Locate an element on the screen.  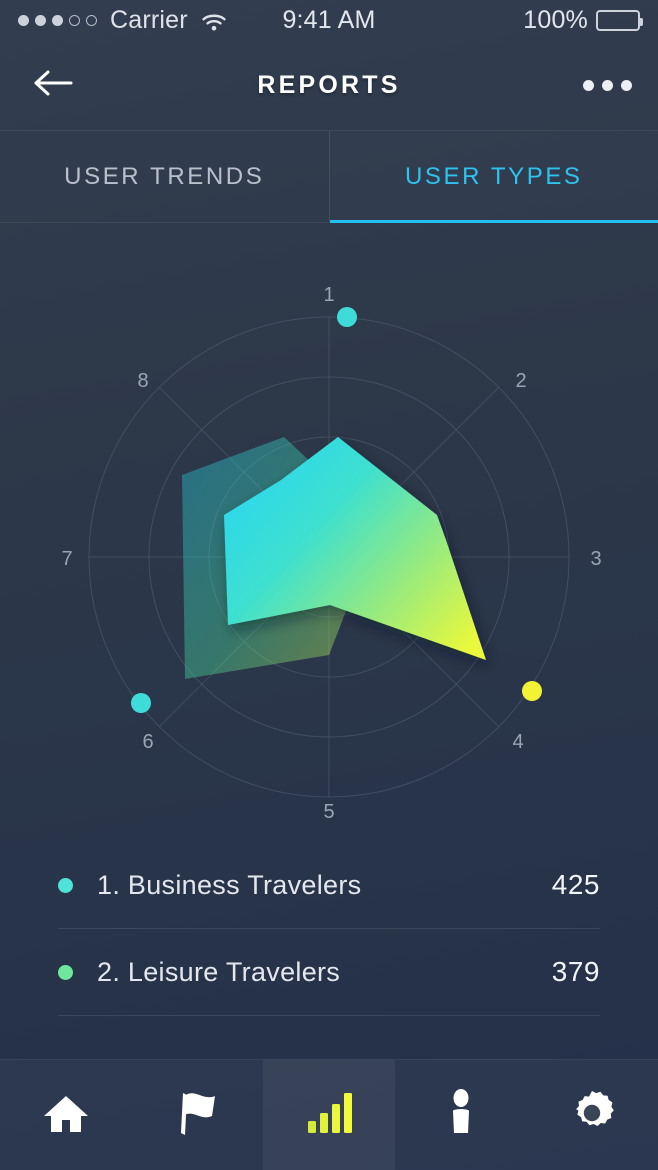
bottom-navigation is located at coordinates (329, 1114).